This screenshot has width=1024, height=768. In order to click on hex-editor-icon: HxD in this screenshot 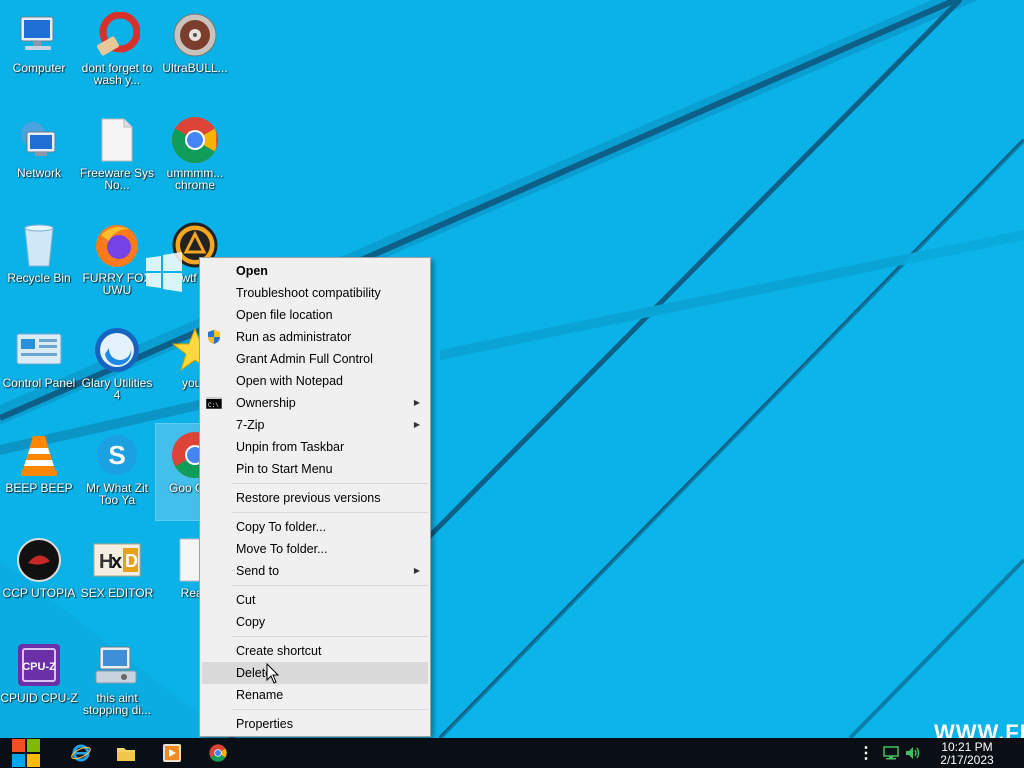, I will do `click(117, 560)`.